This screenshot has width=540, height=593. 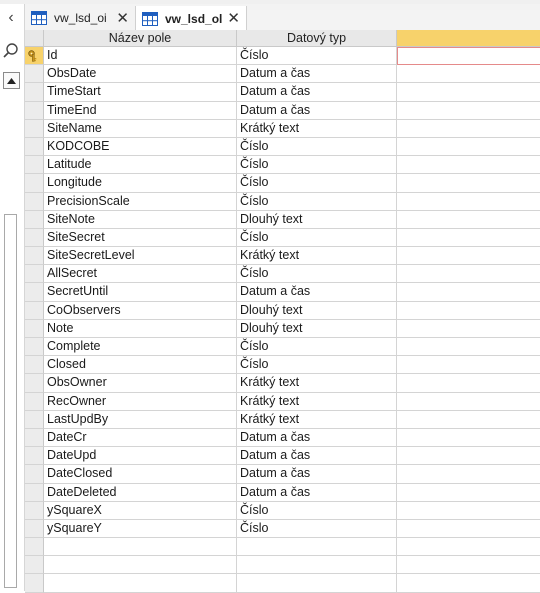 I want to click on tab-vw-lsd-oi: vw_lsd_oi ✕, so click(x=83, y=18).